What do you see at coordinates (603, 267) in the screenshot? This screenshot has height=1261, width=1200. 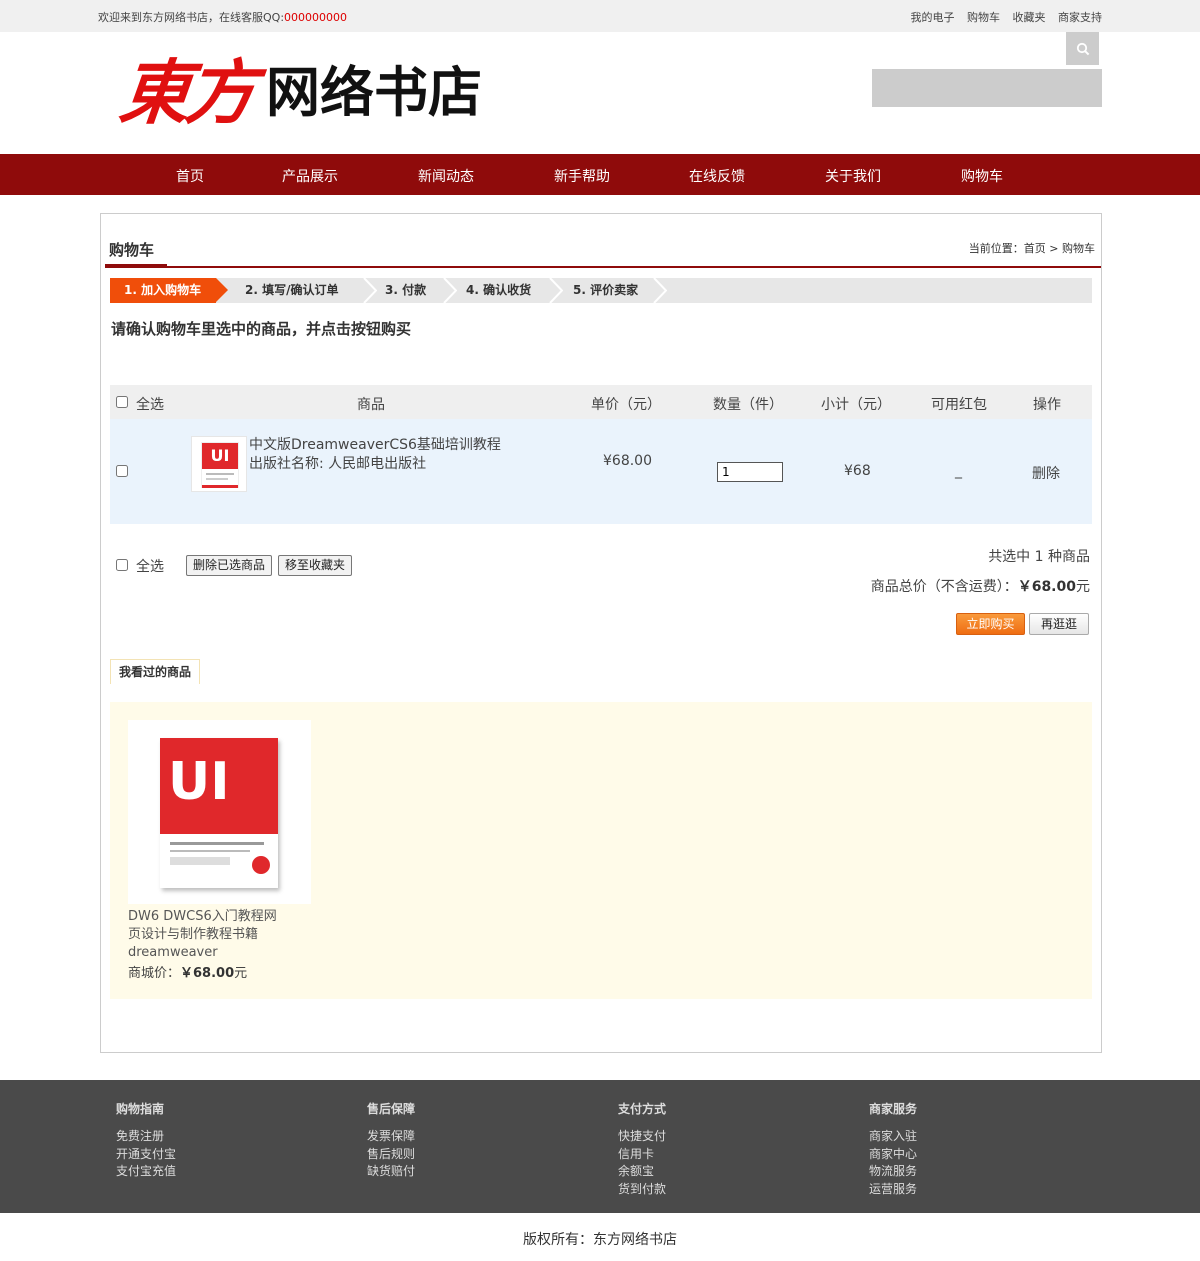 I see `title-divider` at bounding box center [603, 267].